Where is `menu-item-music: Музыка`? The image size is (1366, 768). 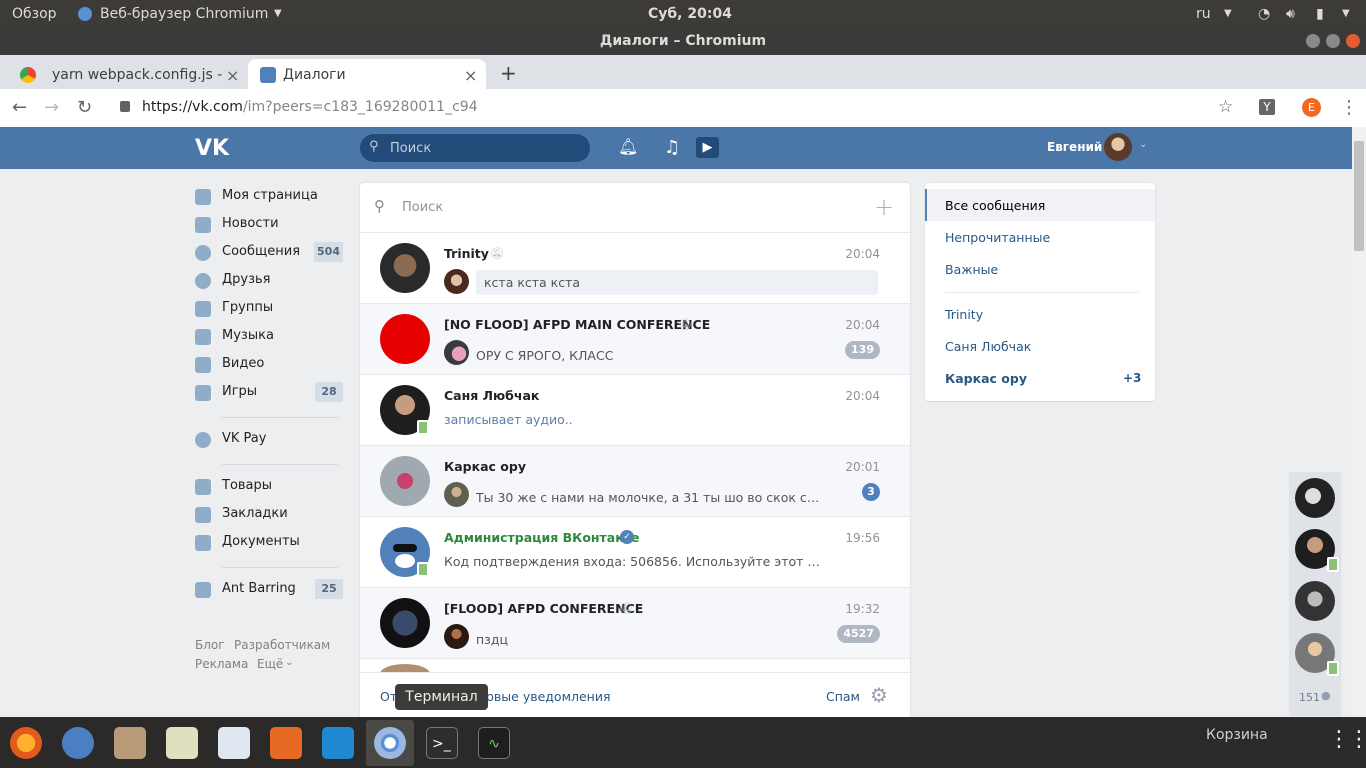
menu-item-music: Музыка is located at coordinates (269, 337).